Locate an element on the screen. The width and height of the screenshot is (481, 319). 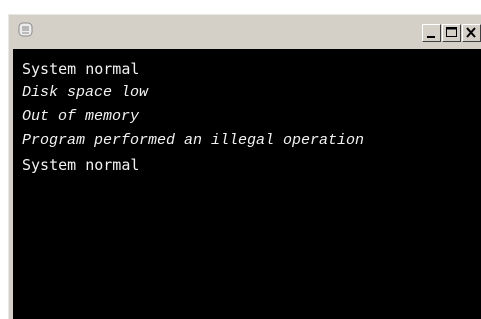
console-line: Disk space low is located at coordinates (85, 92).